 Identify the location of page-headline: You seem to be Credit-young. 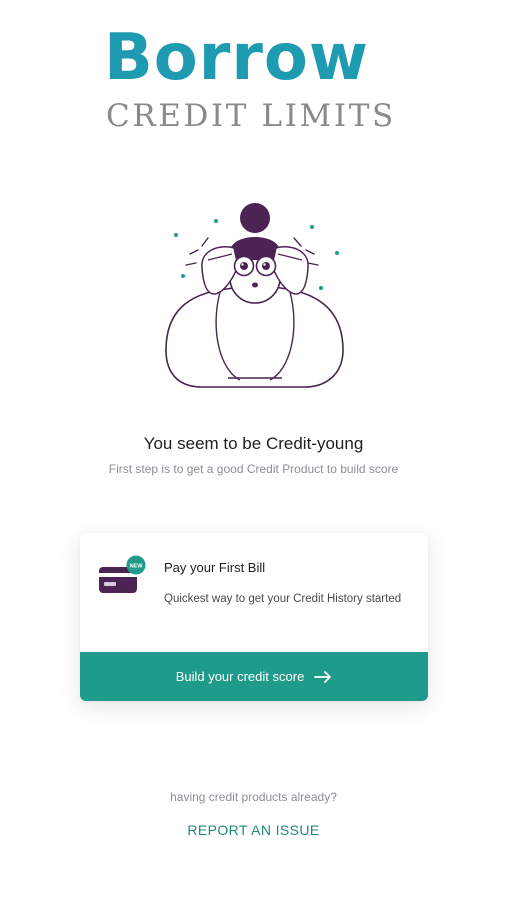
(253, 443).